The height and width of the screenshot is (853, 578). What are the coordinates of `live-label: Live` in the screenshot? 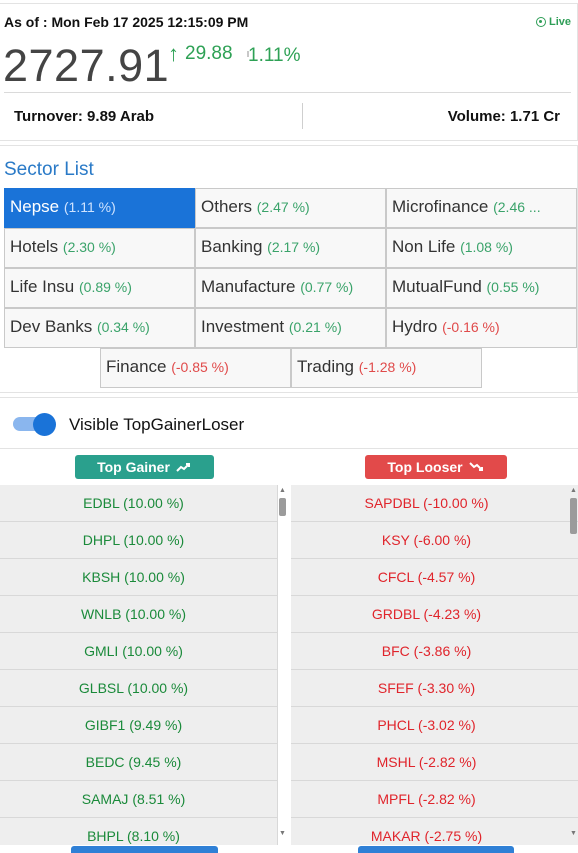 It's located at (559, 22).